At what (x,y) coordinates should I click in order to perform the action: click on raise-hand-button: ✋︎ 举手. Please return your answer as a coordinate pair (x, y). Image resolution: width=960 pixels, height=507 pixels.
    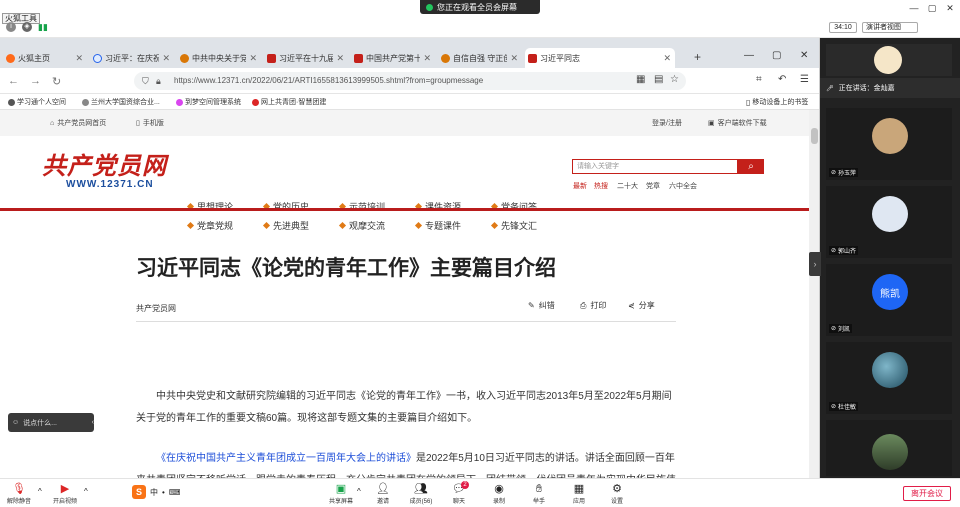
    Looking at the image, I should click on (539, 494).